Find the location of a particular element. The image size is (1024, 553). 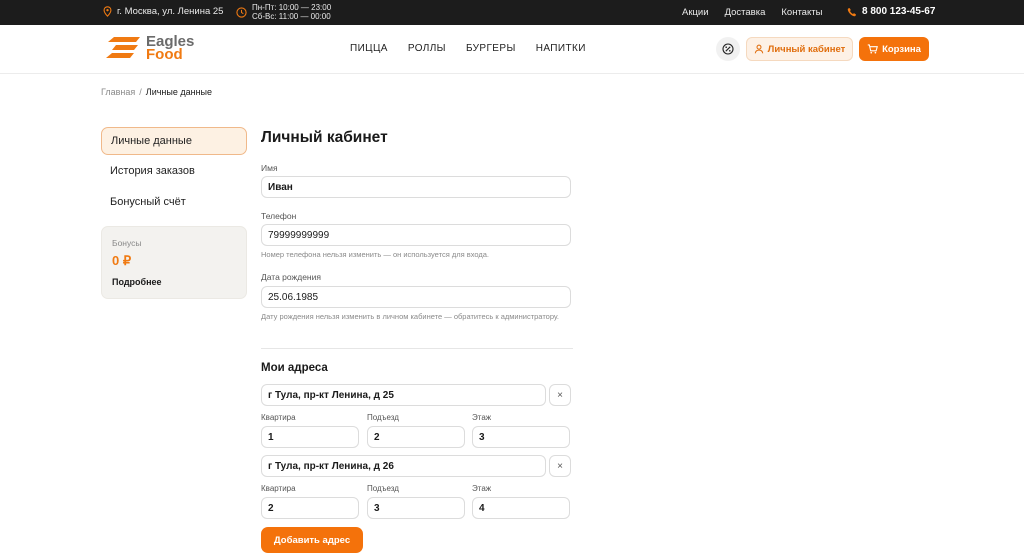

sidebar-item-order-history: История заказов is located at coordinates (174, 171).